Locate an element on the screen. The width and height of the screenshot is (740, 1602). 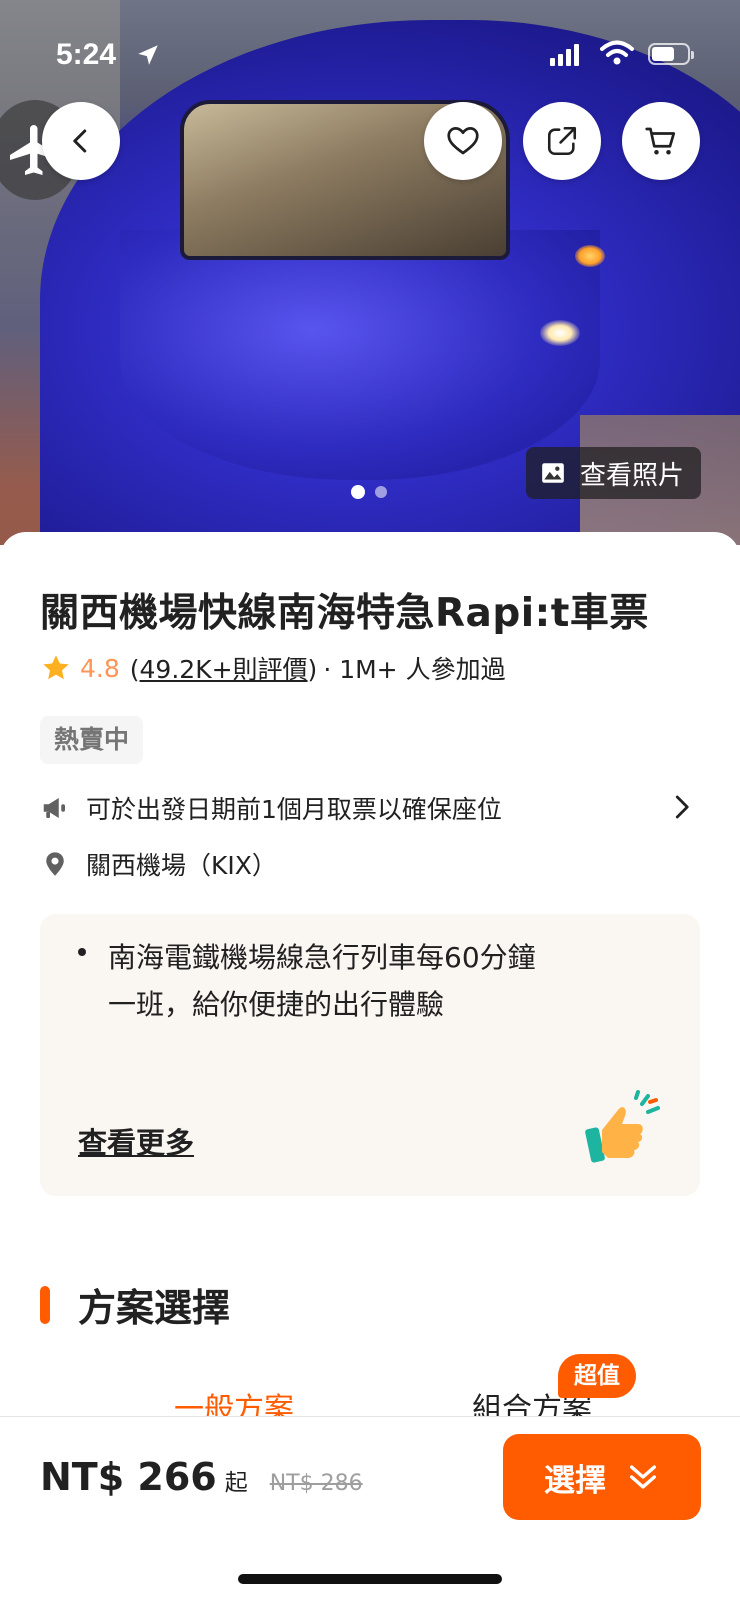
product-title: 關西機場快線南海特急Rapi:t車票 is located at coordinates (344, 613).